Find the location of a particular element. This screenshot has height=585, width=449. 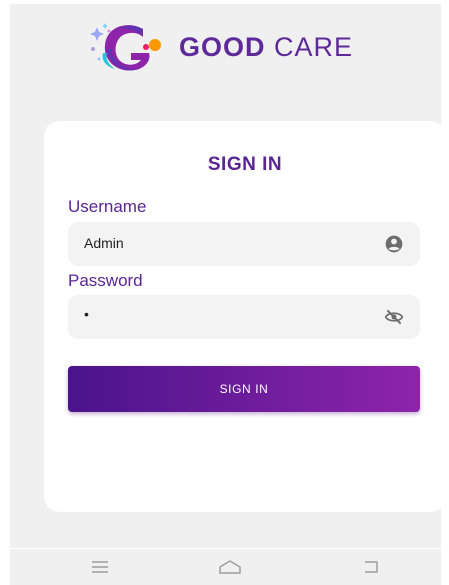

system-nav-bar is located at coordinates (225, 567).